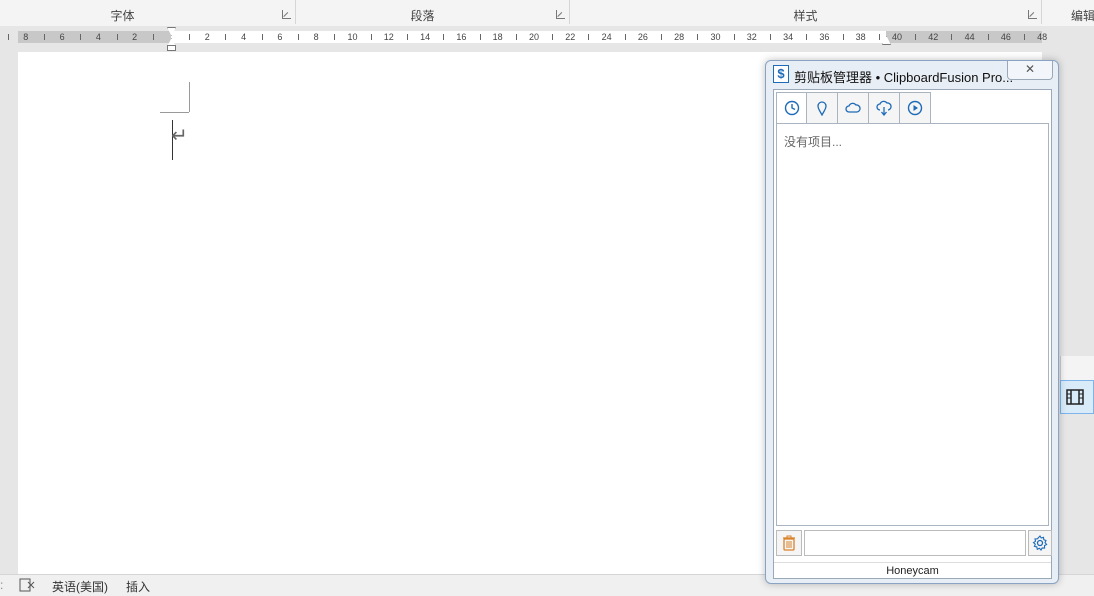 The width and height of the screenshot is (1094, 596). I want to click on ruler-tick-label: 28, so click(679, 37).